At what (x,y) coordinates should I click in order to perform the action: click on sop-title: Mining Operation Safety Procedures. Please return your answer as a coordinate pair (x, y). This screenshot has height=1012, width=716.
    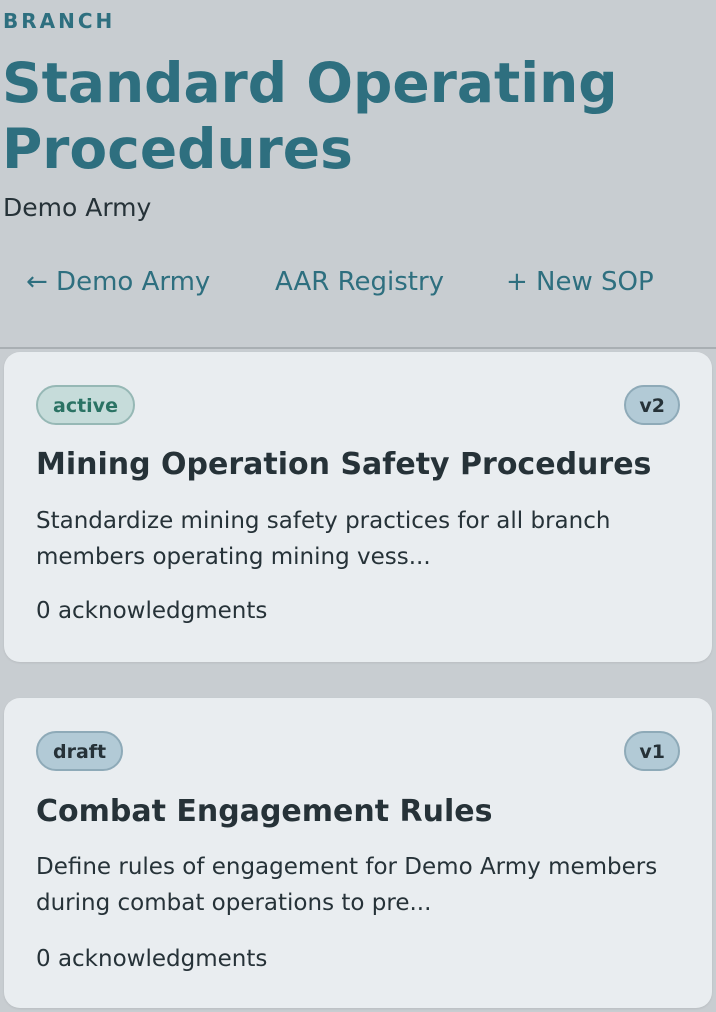
    Looking at the image, I should click on (343, 465).